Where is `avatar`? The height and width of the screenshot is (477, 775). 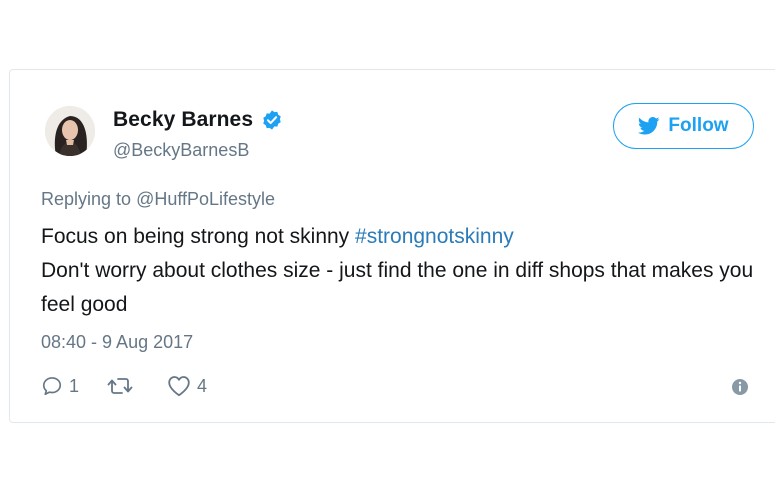 avatar is located at coordinates (70, 131).